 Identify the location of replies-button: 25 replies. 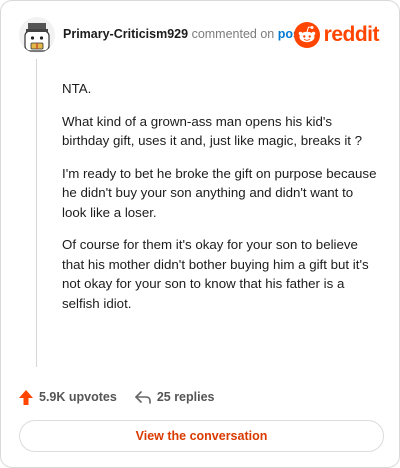
(175, 397).